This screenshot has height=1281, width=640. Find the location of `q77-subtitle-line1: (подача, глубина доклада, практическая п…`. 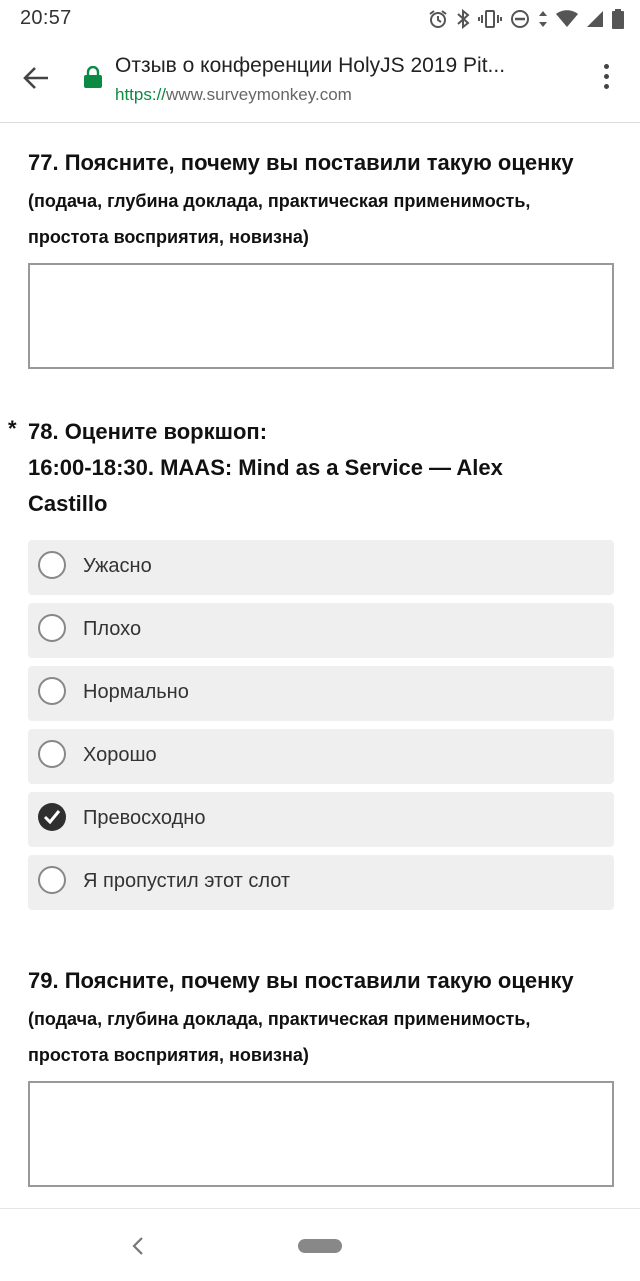

q77-subtitle-line1: (подача, глубина доклада, практическая п… is located at coordinates (279, 201).